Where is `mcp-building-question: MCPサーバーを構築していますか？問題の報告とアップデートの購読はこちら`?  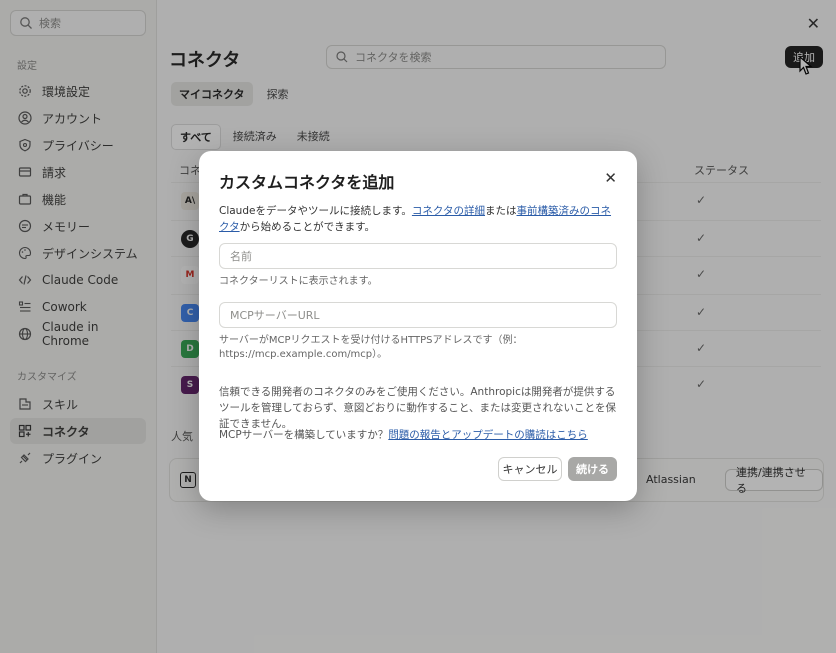 mcp-building-question: MCPサーバーを構築していますか？問題の報告とアップデートの購読はこちら is located at coordinates (403, 434).